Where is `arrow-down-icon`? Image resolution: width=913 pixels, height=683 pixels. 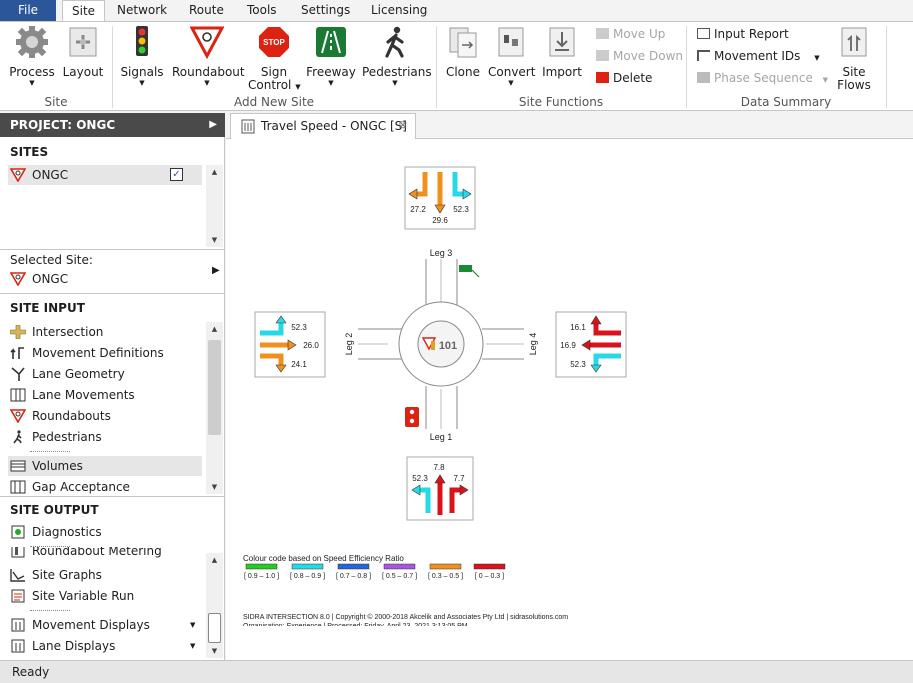 arrow-down-icon is located at coordinates (602, 55).